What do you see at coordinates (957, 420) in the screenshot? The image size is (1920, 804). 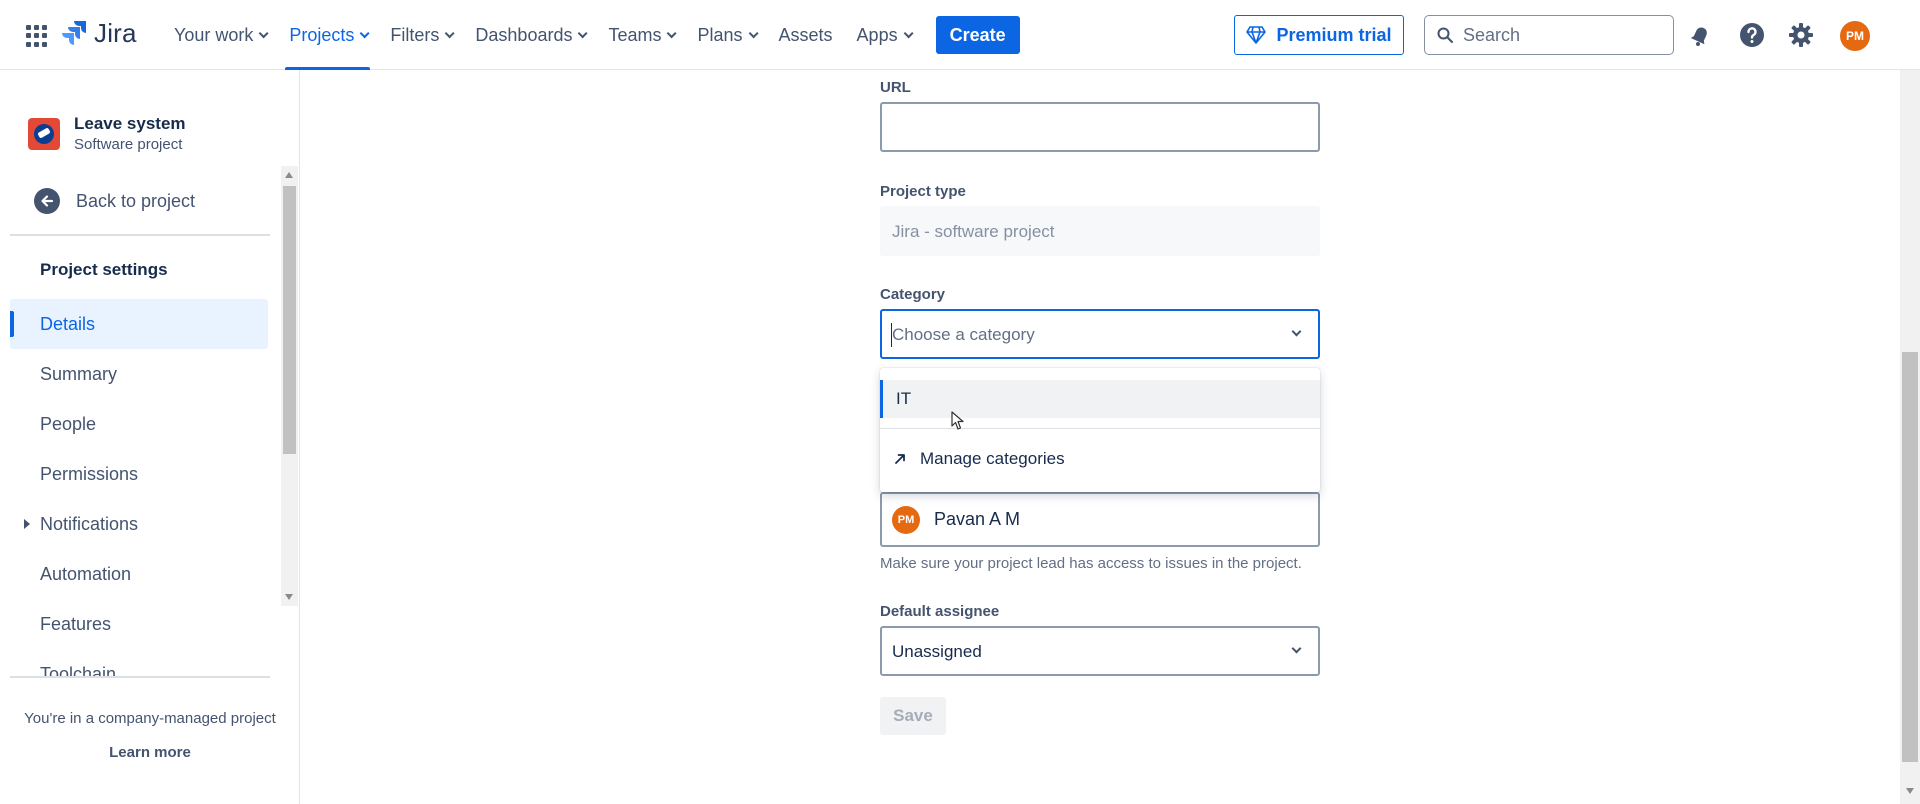 I see `mouse-cursor-icon` at bounding box center [957, 420].